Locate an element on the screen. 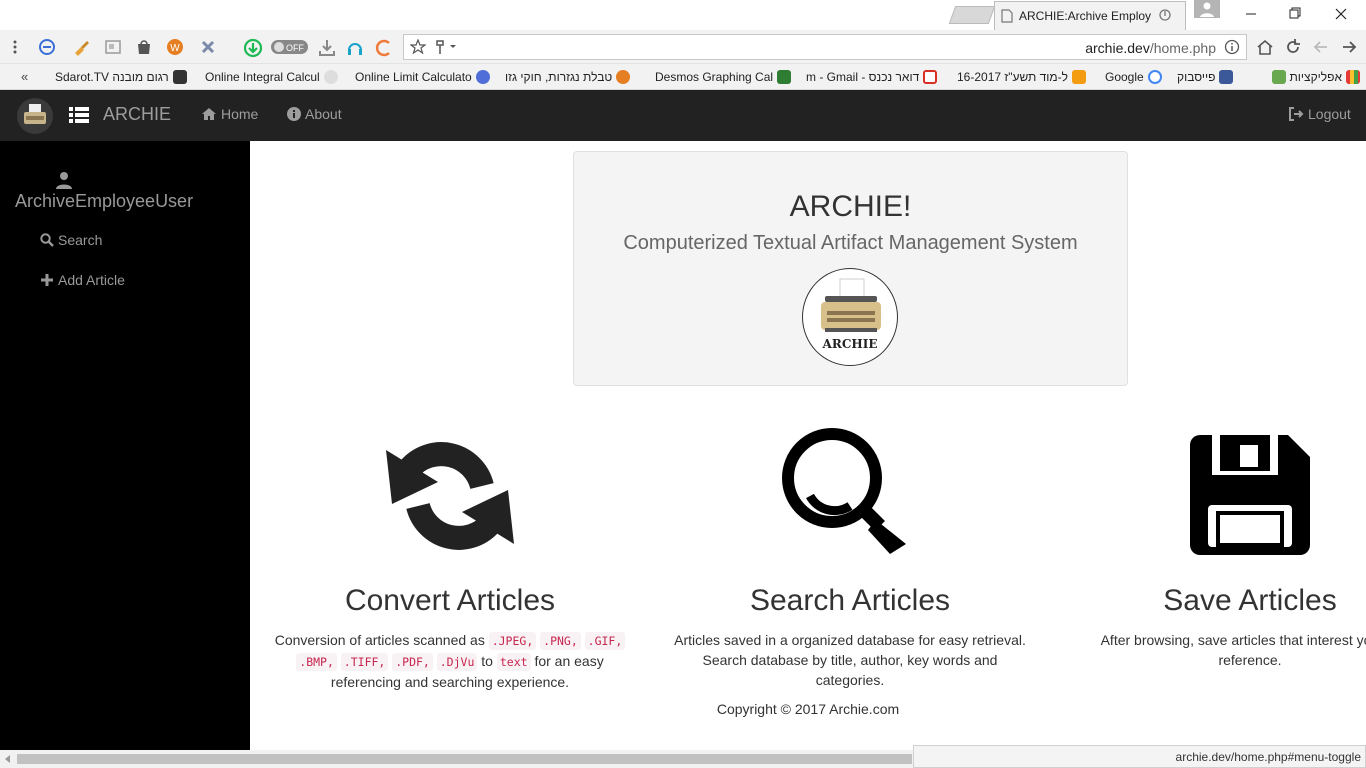  footer-copyright: Copyright © 2017 Archie.com is located at coordinates (808, 709).